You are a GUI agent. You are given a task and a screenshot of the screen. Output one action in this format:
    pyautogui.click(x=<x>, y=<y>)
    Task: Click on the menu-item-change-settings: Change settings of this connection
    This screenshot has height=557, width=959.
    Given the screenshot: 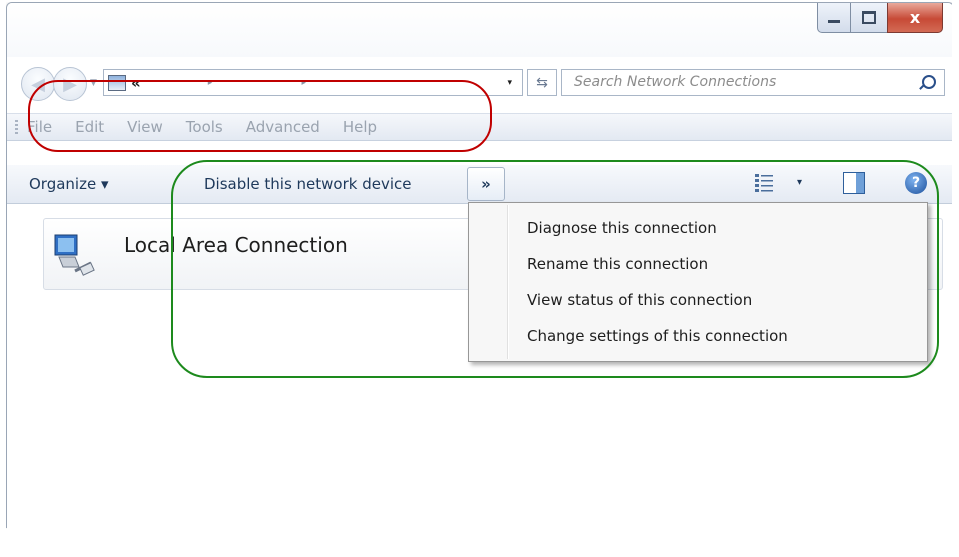 What is the action you would take?
    pyautogui.click(x=657, y=336)
    